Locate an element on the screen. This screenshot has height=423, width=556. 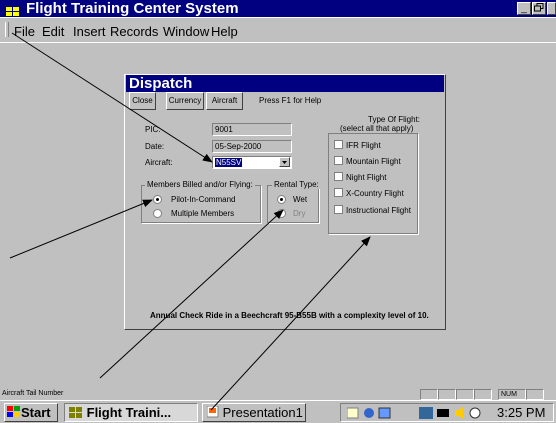
arrow-to-members is located at coordinates (81, 229).